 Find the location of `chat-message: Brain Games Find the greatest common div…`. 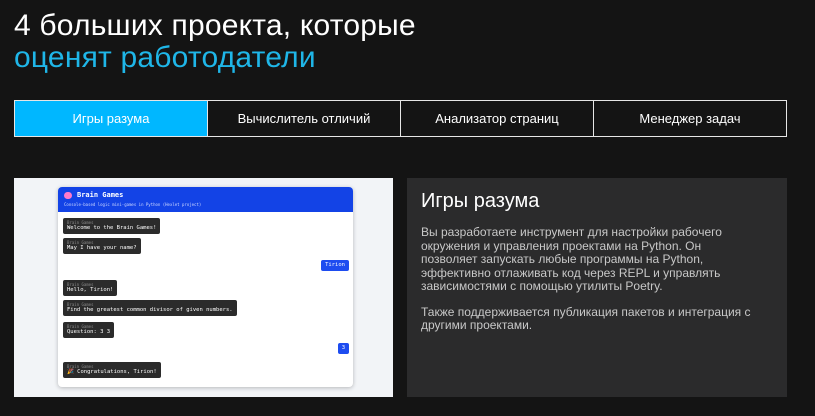

chat-message: Brain Games Find the greatest common div… is located at coordinates (150, 308).